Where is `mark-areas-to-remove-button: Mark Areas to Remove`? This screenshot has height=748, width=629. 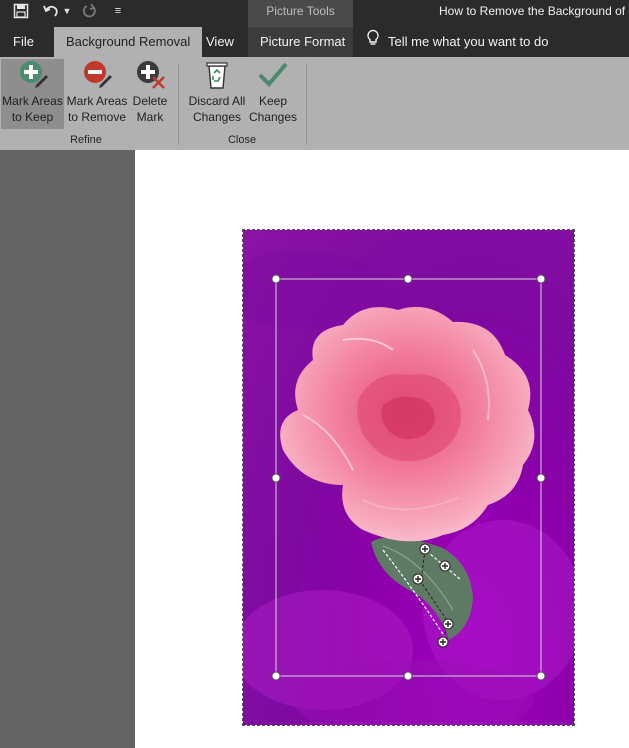
mark-areas-to-remove-button: Mark Areas to Remove is located at coordinates (97, 94).